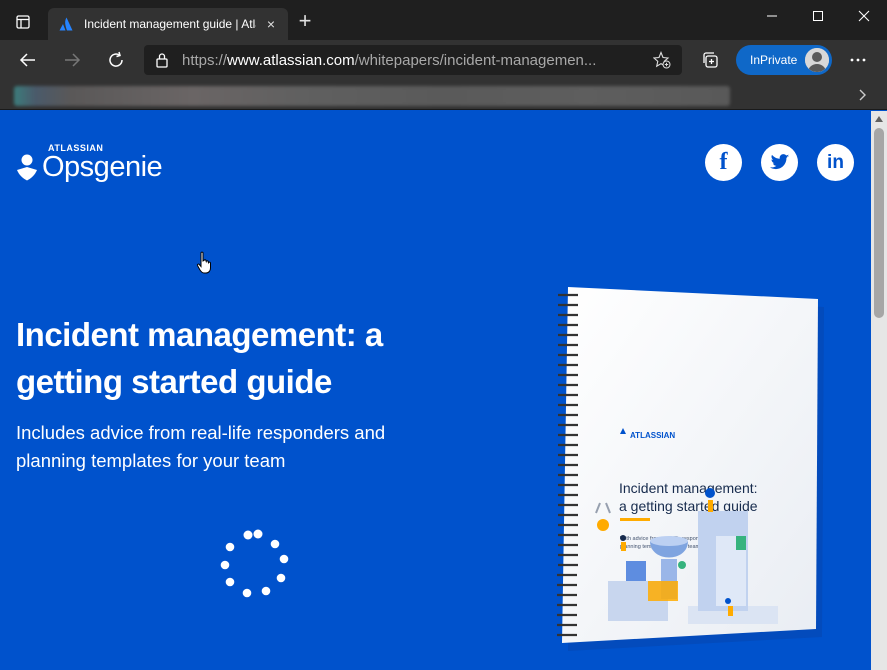  I want to click on vertical-scrollbar, so click(879, 390).